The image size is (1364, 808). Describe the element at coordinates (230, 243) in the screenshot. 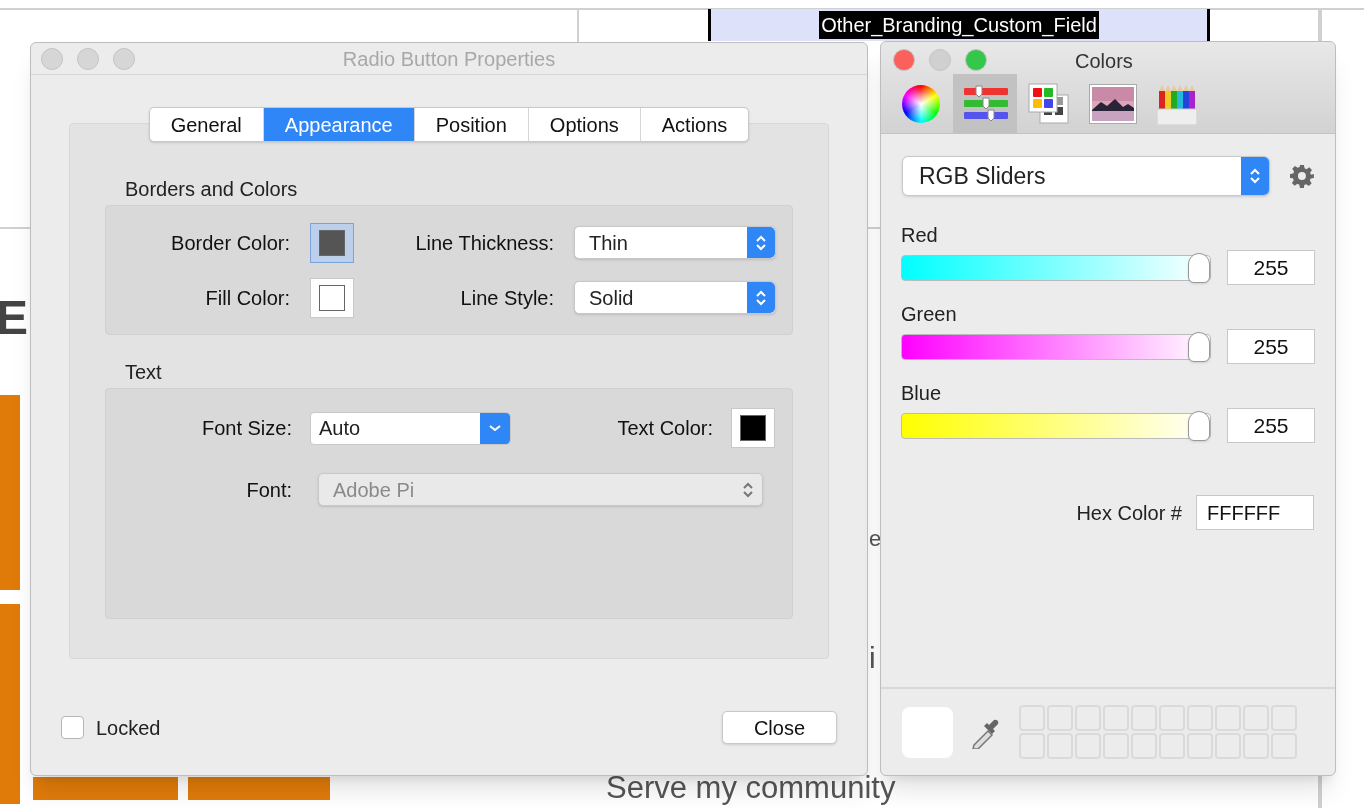

I see `field-label: Border Color:` at that location.